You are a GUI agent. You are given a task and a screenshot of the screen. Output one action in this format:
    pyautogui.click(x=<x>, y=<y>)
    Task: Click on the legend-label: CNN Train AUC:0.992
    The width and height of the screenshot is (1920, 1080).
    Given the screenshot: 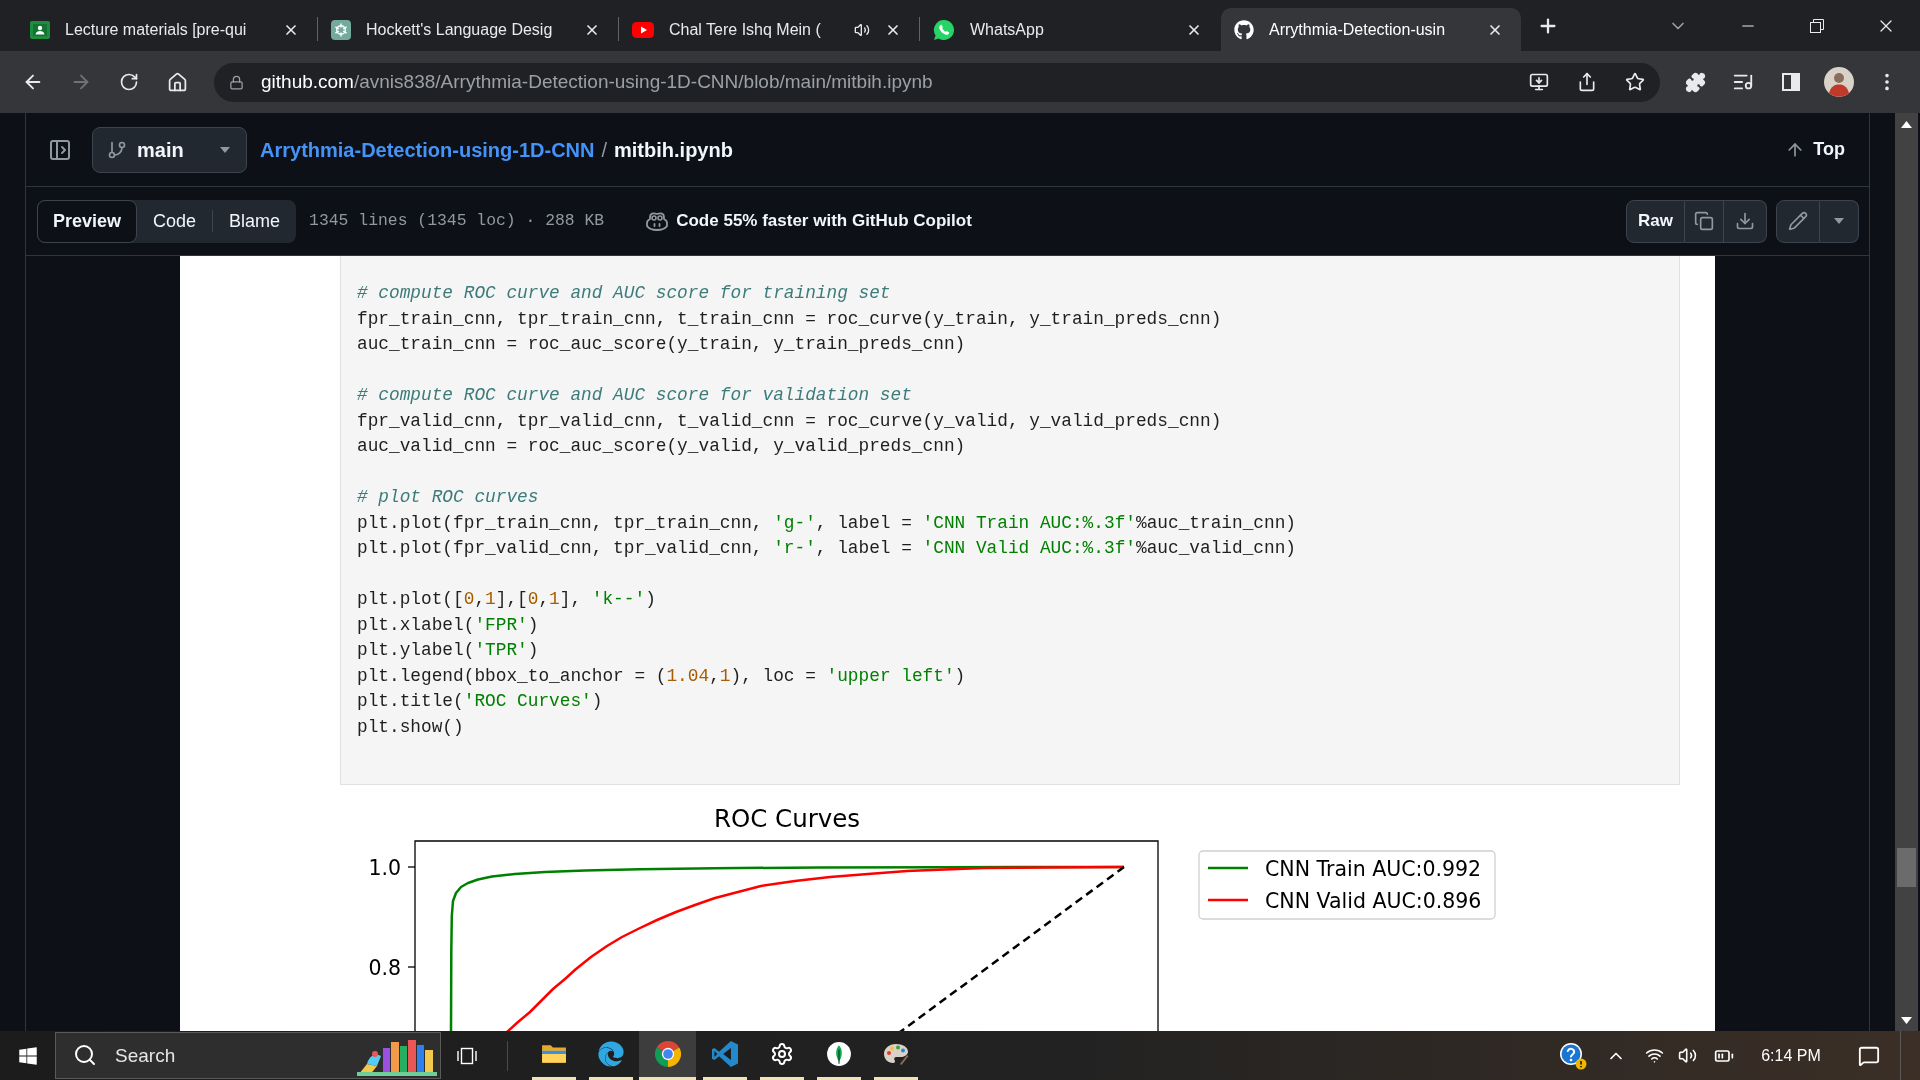 What is the action you would take?
    pyautogui.click(x=1373, y=868)
    